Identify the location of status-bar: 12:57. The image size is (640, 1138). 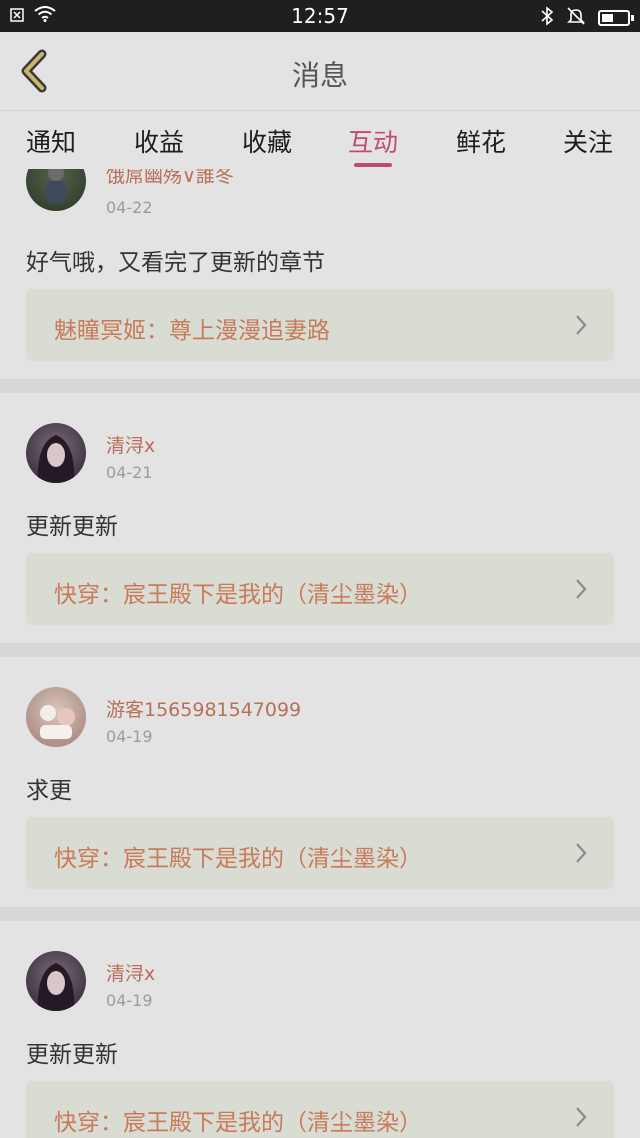
(320, 16).